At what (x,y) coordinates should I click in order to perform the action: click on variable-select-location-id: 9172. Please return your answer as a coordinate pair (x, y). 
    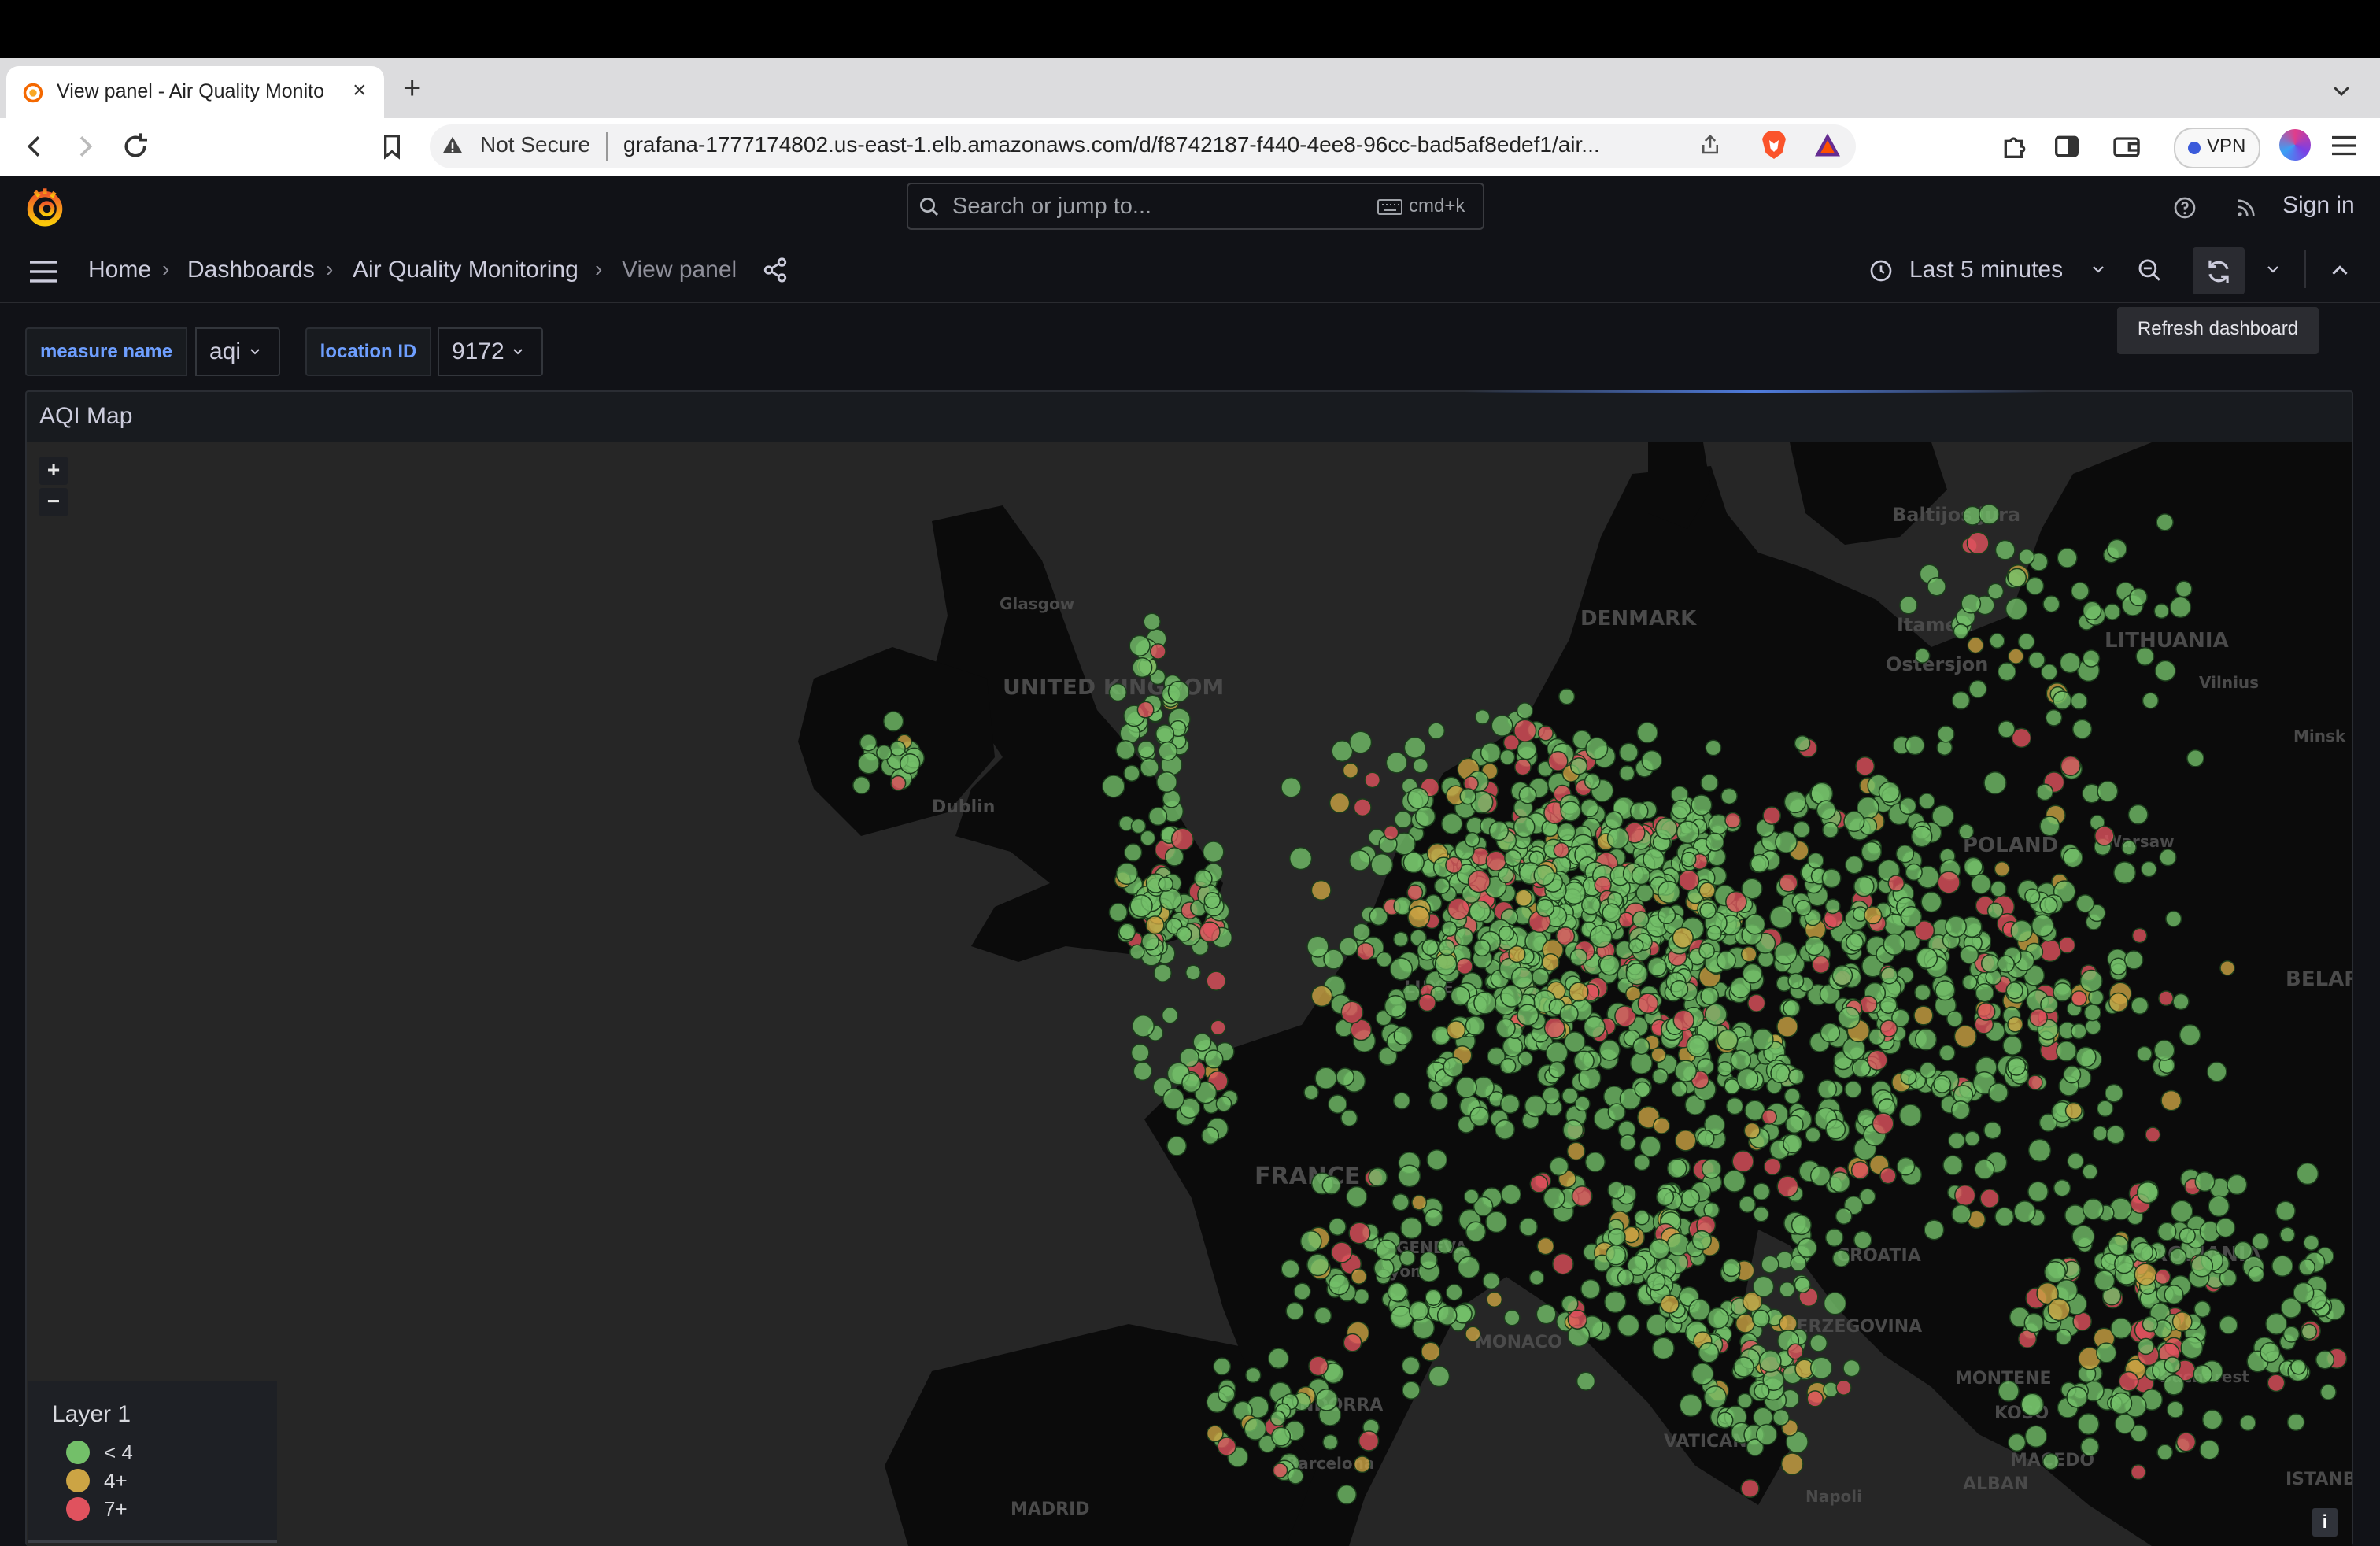
    Looking at the image, I should click on (490, 352).